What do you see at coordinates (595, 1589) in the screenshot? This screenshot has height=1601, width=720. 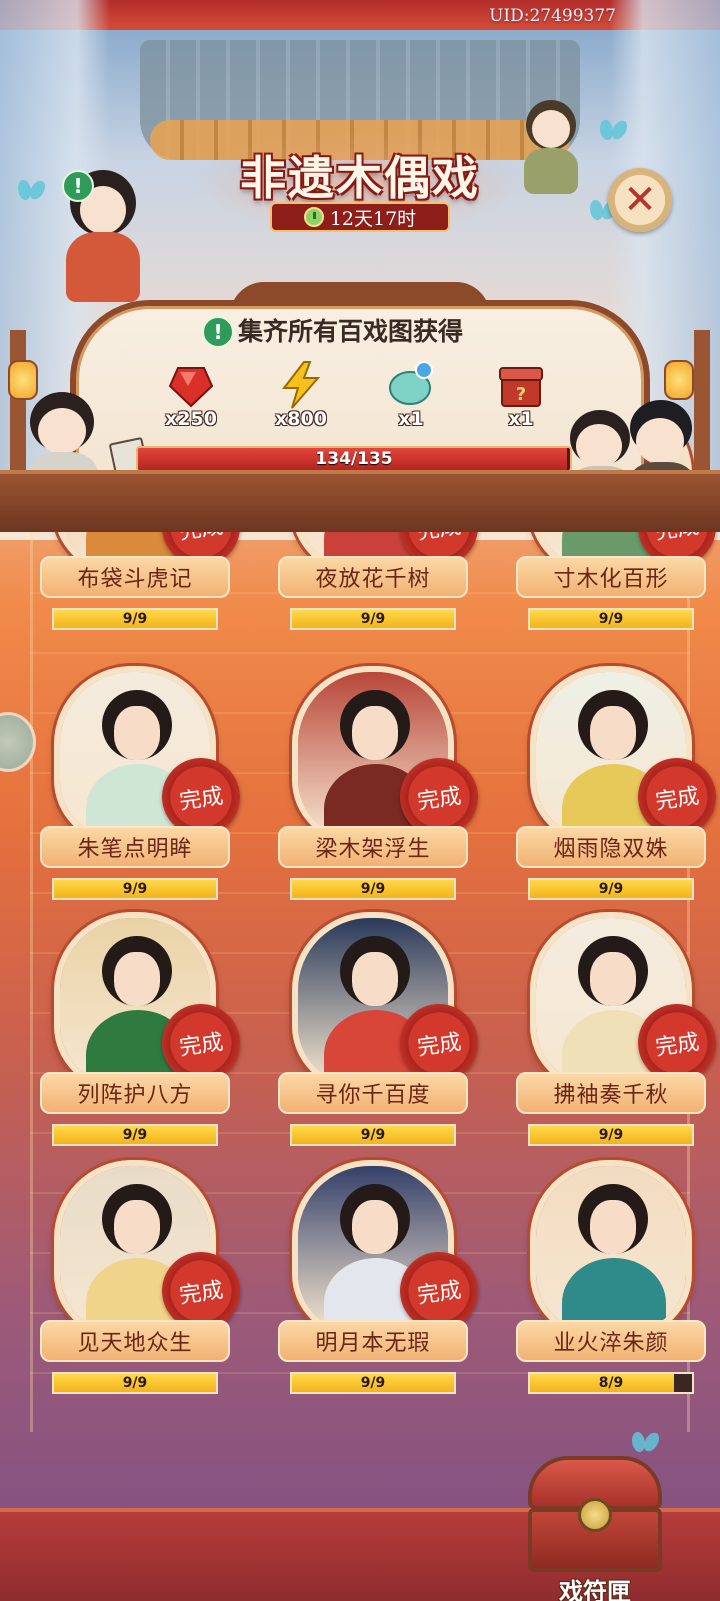 I see `chest-label: 戏符匣` at bounding box center [595, 1589].